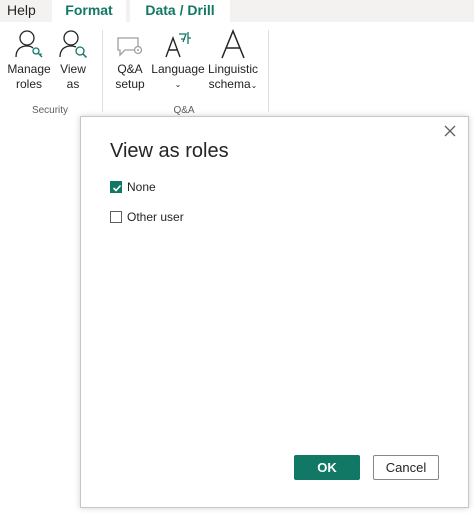 The height and width of the screenshot is (514, 474). Describe the element at coordinates (178, 84) in the screenshot. I see `language-chevron-down-icon: ⌄` at that location.